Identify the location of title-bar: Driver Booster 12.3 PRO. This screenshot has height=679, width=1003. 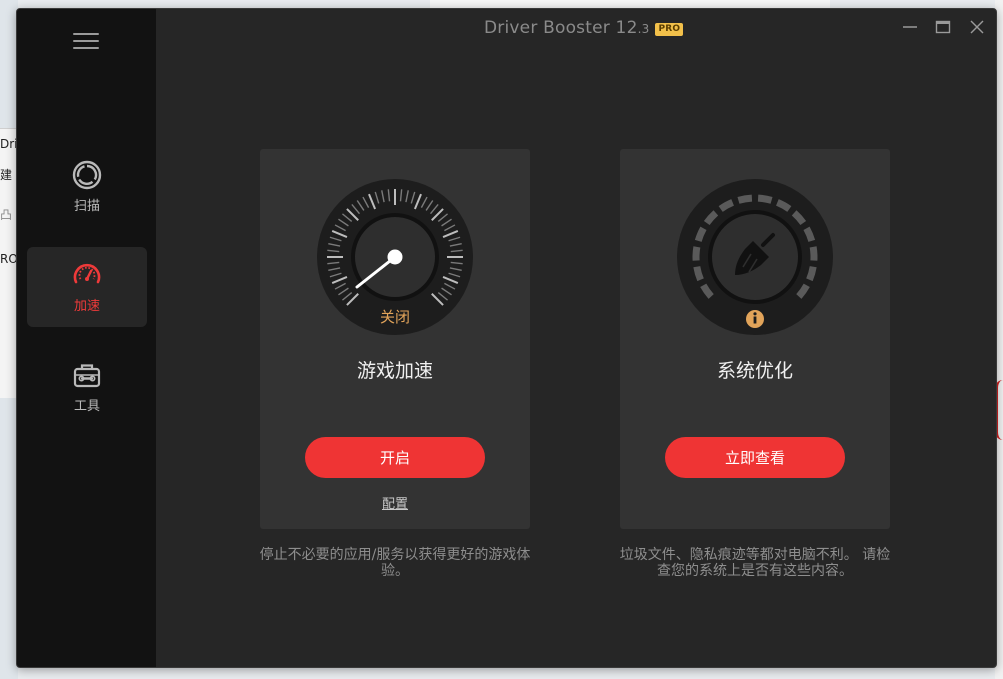
(576, 27).